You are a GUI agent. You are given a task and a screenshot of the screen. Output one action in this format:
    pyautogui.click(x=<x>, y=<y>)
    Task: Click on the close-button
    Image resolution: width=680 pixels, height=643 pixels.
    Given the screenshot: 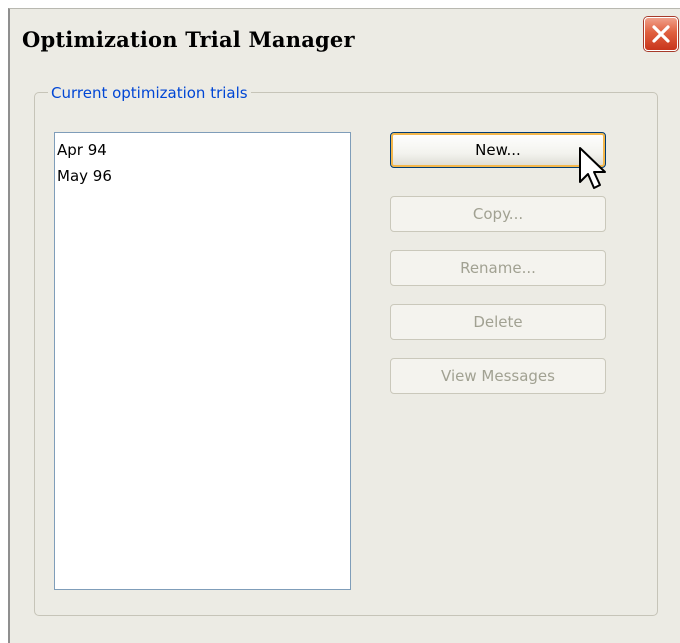 What is the action you would take?
    pyautogui.click(x=661, y=34)
    